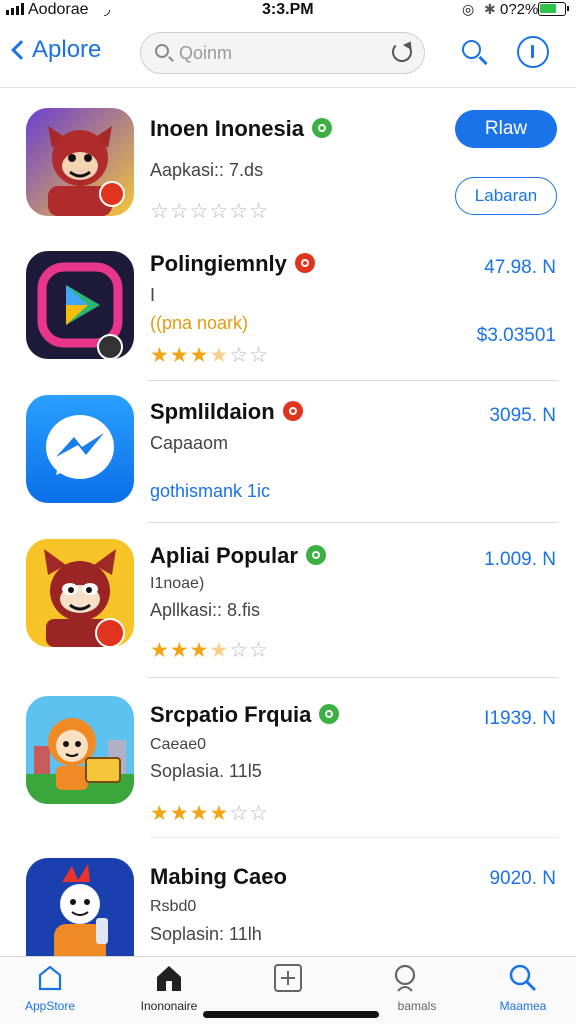 Image resolution: width=576 pixels, height=1024 pixels. Describe the element at coordinates (553, 9) in the screenshot. I see `battery-icon` at that location.